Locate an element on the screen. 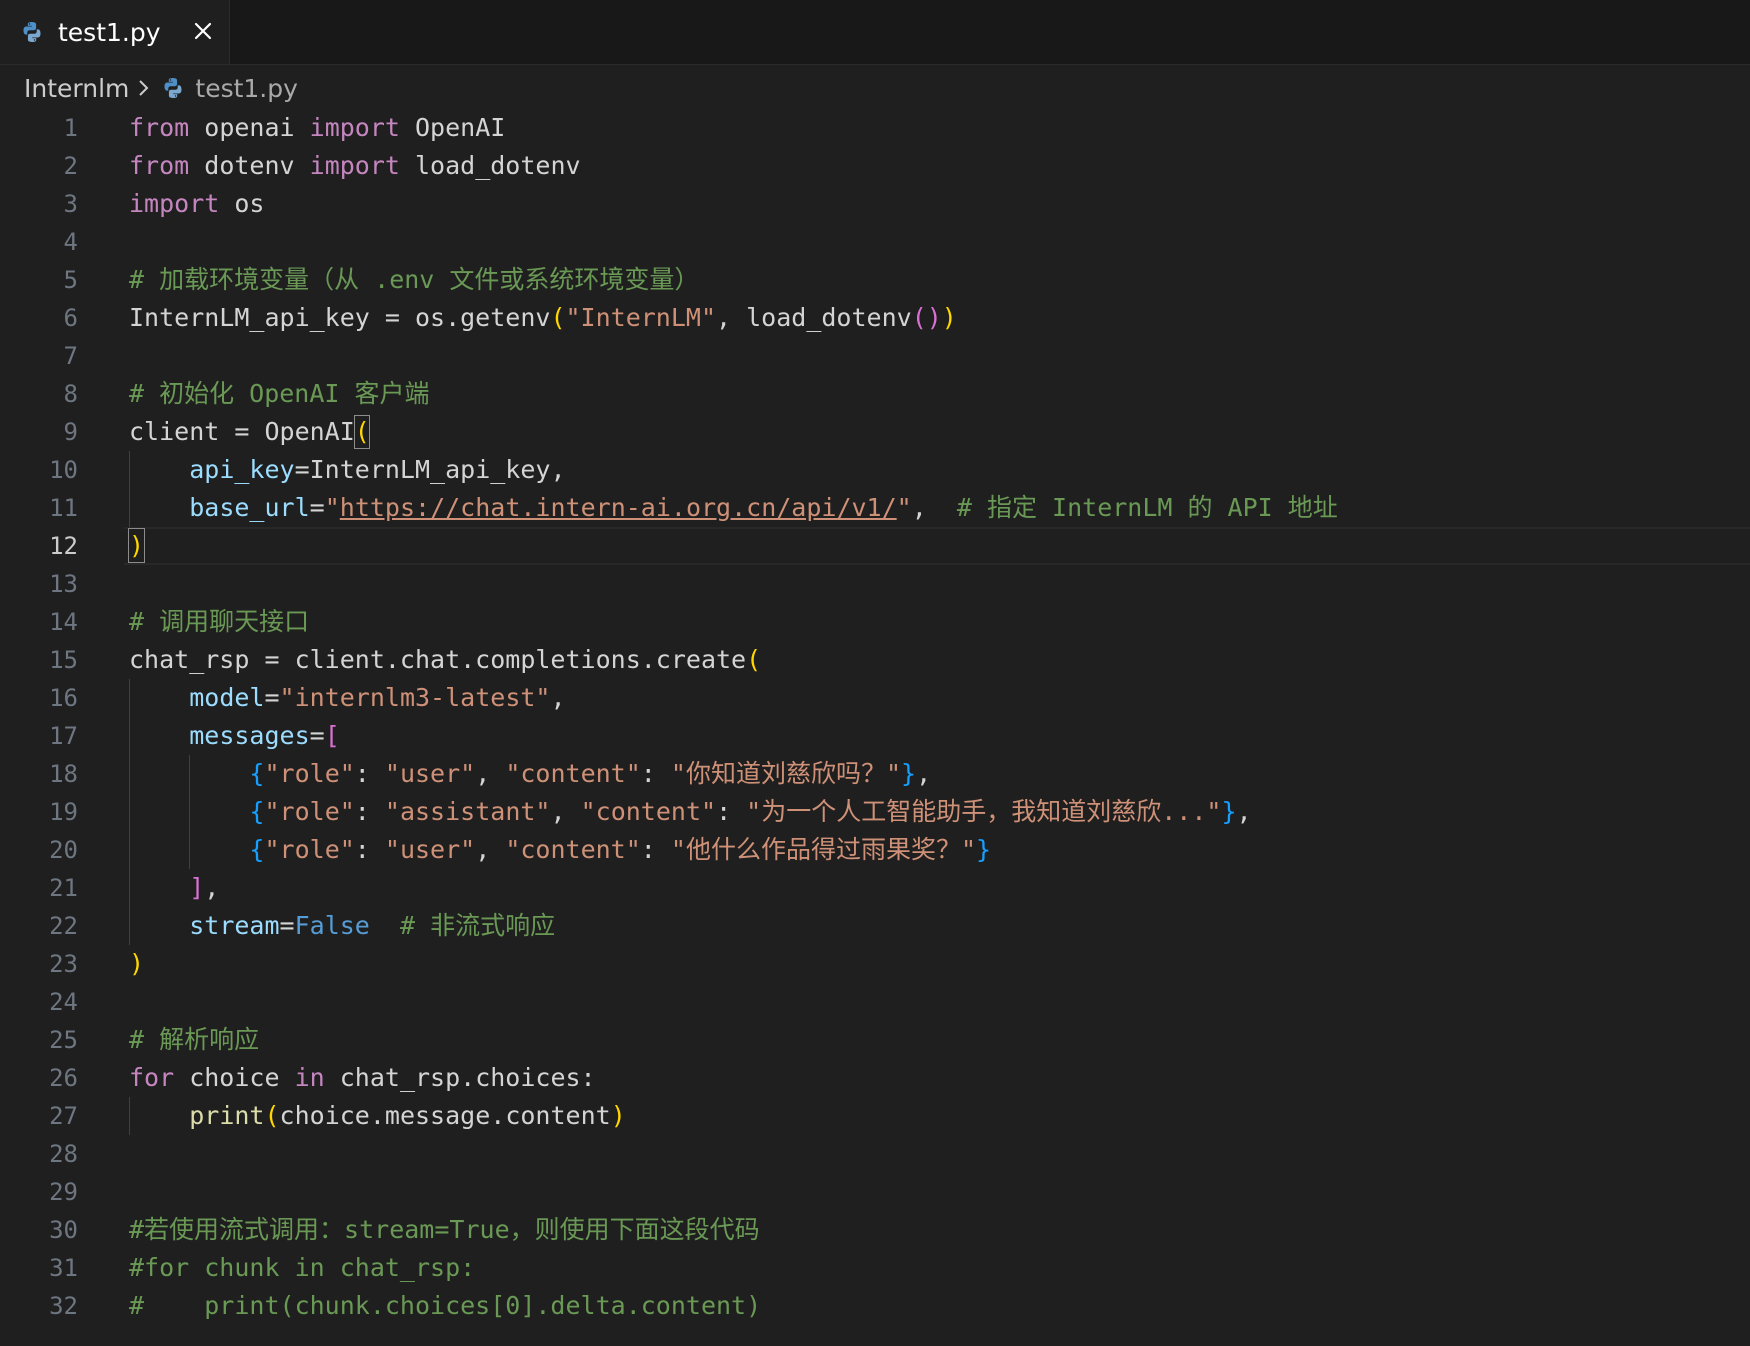 The width and height of the screenshot is (1750, 1346). code-line: 1 from openai import OpenAI is located at coordinates (875, 128).